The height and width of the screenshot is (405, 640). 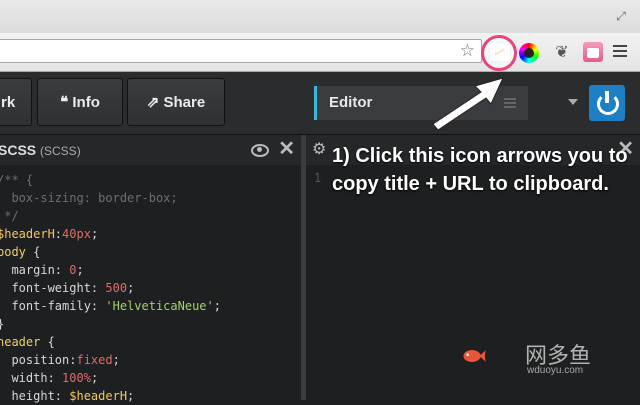 What do you see at coordinates (60, 151) in the screenshot?
I see `lang-sublabel: (SCSS)` at bounding box center [60, 151].